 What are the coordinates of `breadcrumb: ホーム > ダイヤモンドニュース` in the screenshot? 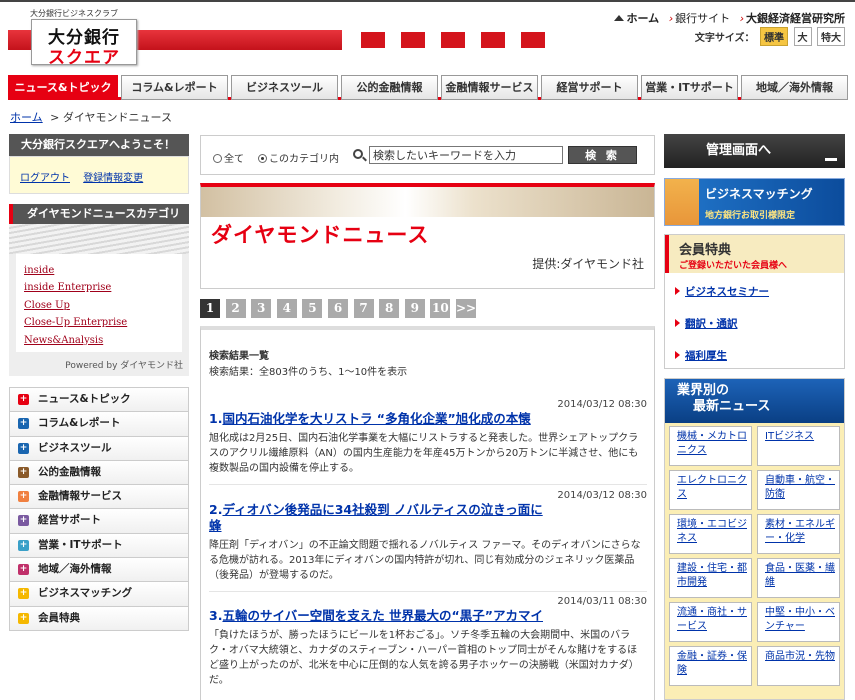 It's located at (91, 117).